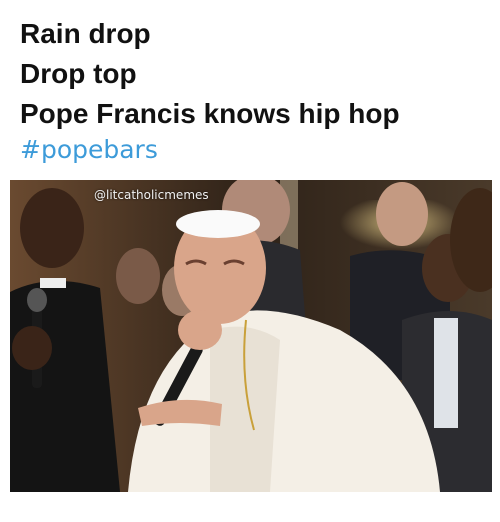 The image size is (500, 522). Describe the element at coordinates (89, 149) in the screenshot. I see `hashtag: #popebars` at that location.